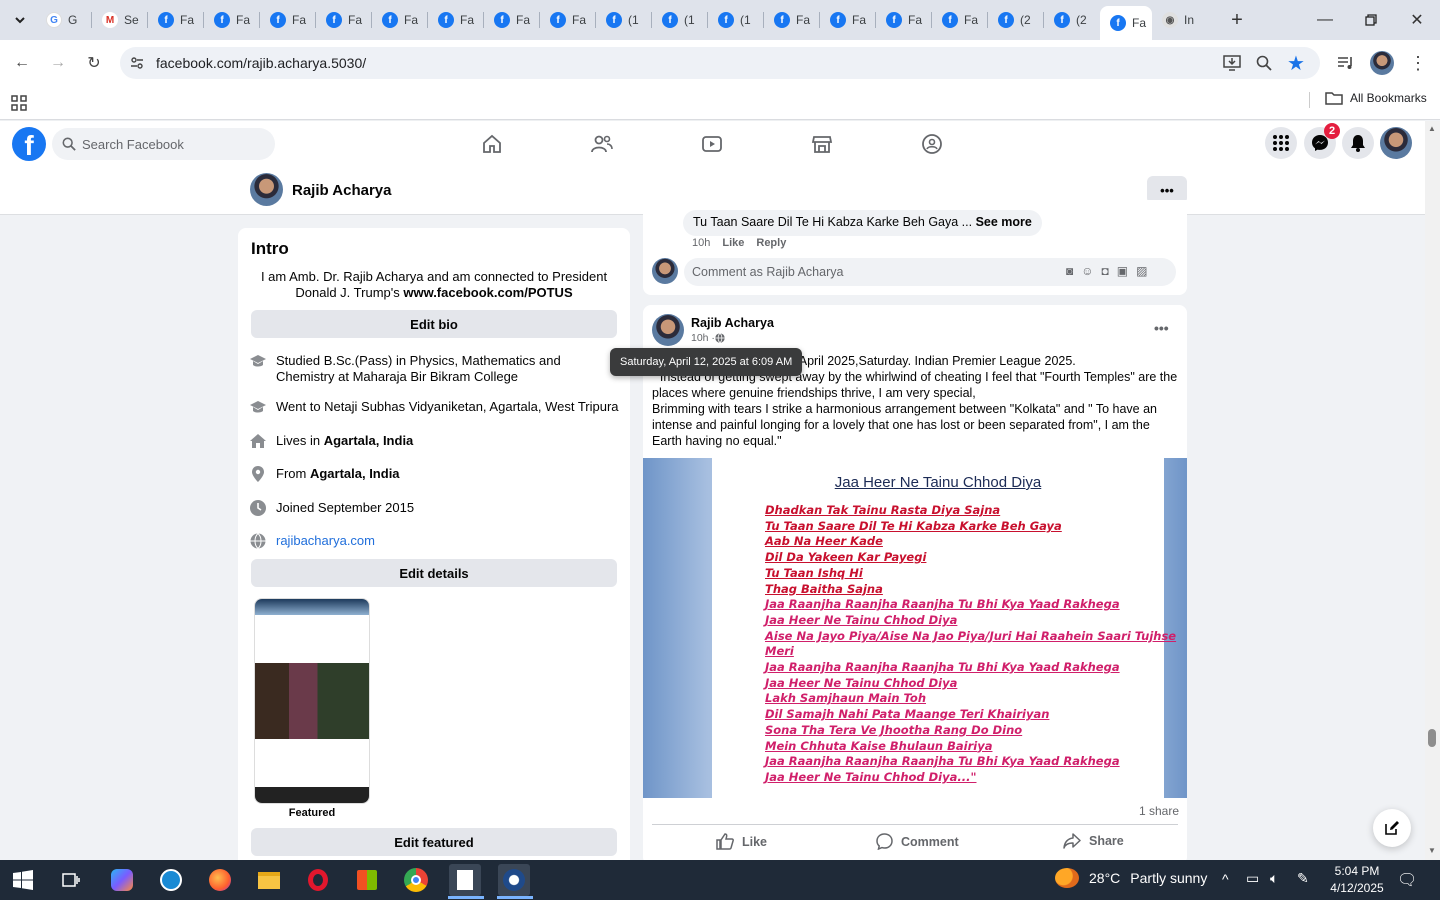 This screenshot has width=1440, height=900. Describe the element at coordinates (1371, 20) in the screenshot. I see `maximize-button` at that location.